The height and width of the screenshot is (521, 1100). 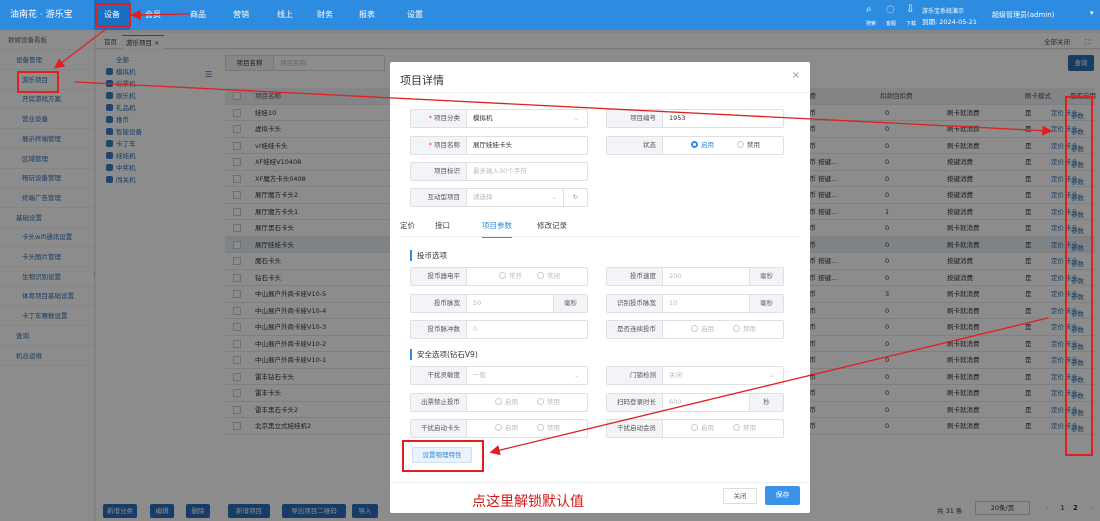 I want to click on arrow-to-params, so click(x=563, y=108).